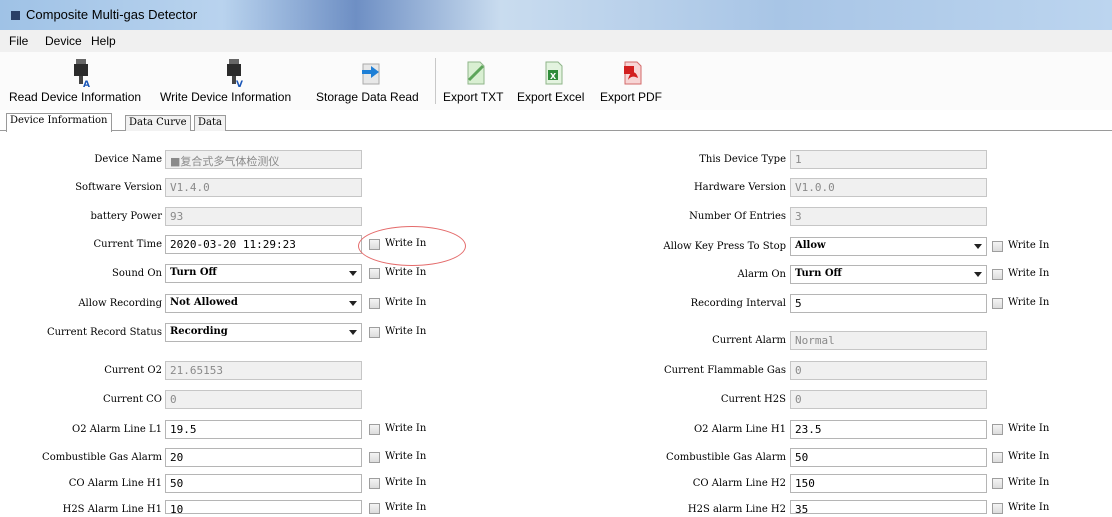 The height and width of the screenshot is (517, 1112). Describe the element at coordinates (112, 14) in the screenshot. I see `window-title: Composite Multi-gas Detector` at that location.